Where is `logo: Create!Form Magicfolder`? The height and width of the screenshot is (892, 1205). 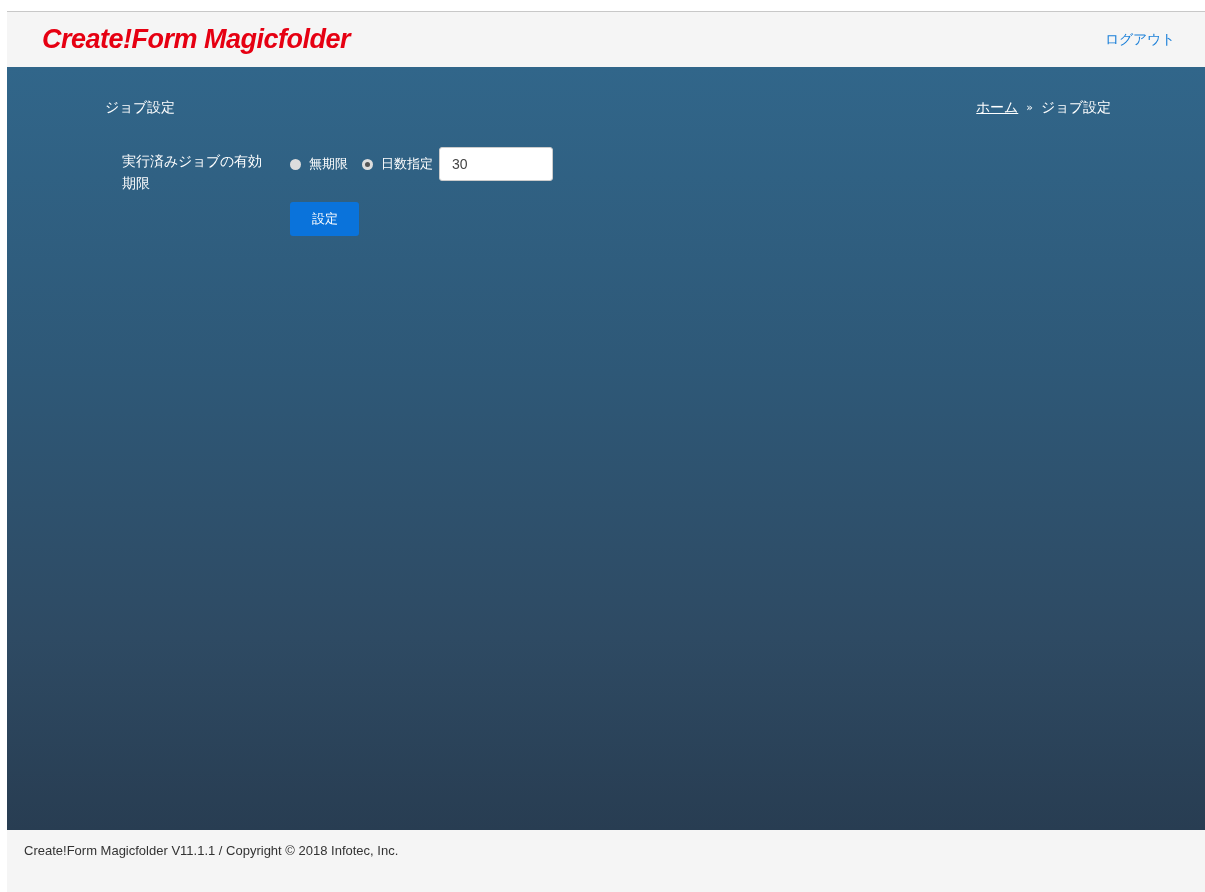 logo: Create!Form Magicfolder is located at coordinates (196, 39).